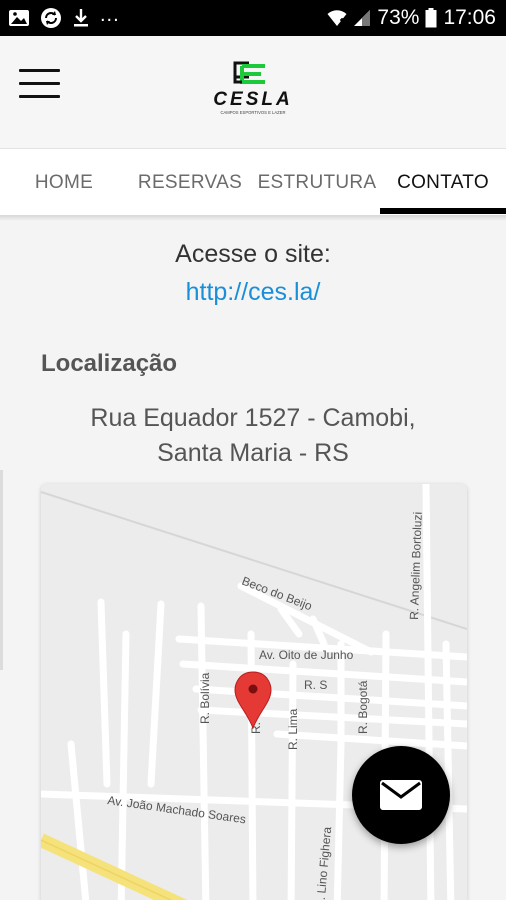 The image size is (506, 900). I want to click on status-bar: ... 73% 17:06, so click(253, 18).